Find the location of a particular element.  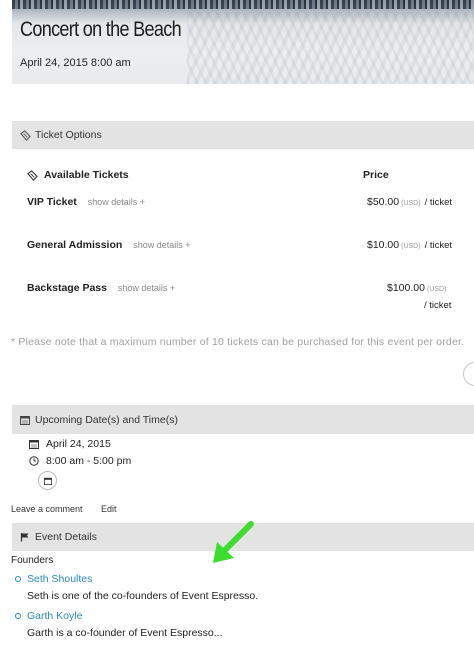

event-details-title: Event Details is located at coordinates (66, 537).